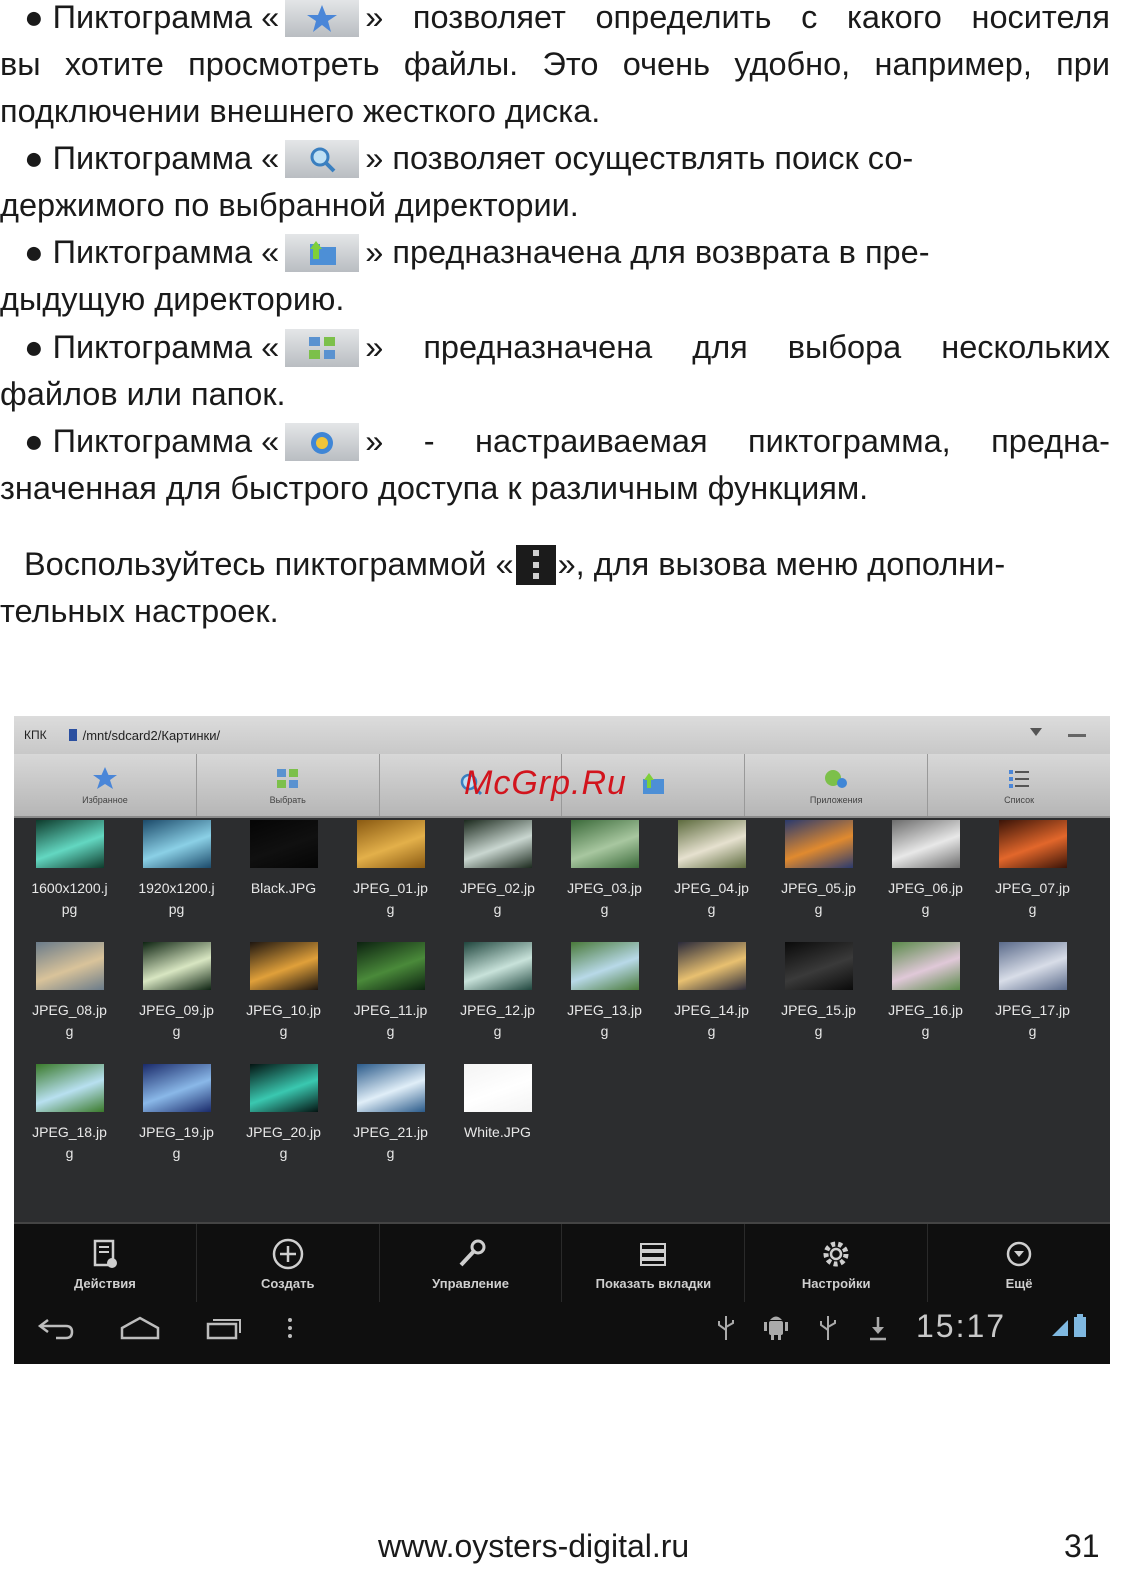 The height and width of the screenshot is (1594, 1123). What do you see at coordinates (56, 1328) in the screenshot?
I see `back-icon` at bounding box center [56, 1328].